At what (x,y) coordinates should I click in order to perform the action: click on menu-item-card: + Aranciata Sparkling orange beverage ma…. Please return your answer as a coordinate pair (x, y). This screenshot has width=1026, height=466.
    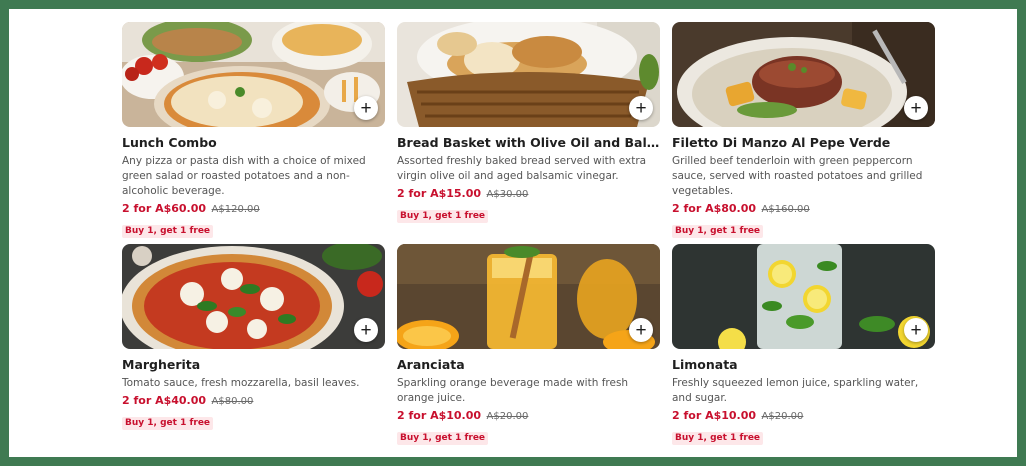
    Looking at the image, I should click on (528, 344).